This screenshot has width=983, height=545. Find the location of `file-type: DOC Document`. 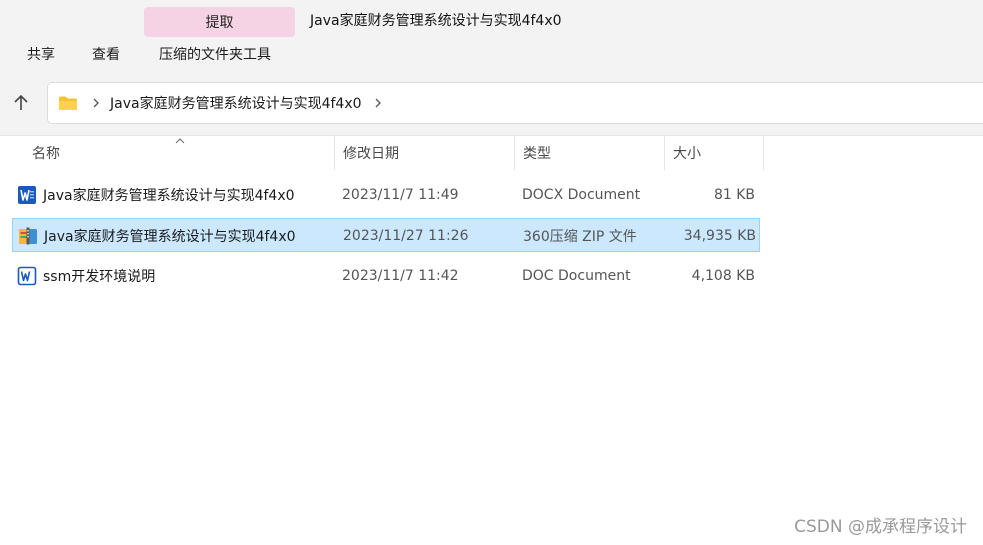

file-type: DOC Document is located at coordinates (576, 276).